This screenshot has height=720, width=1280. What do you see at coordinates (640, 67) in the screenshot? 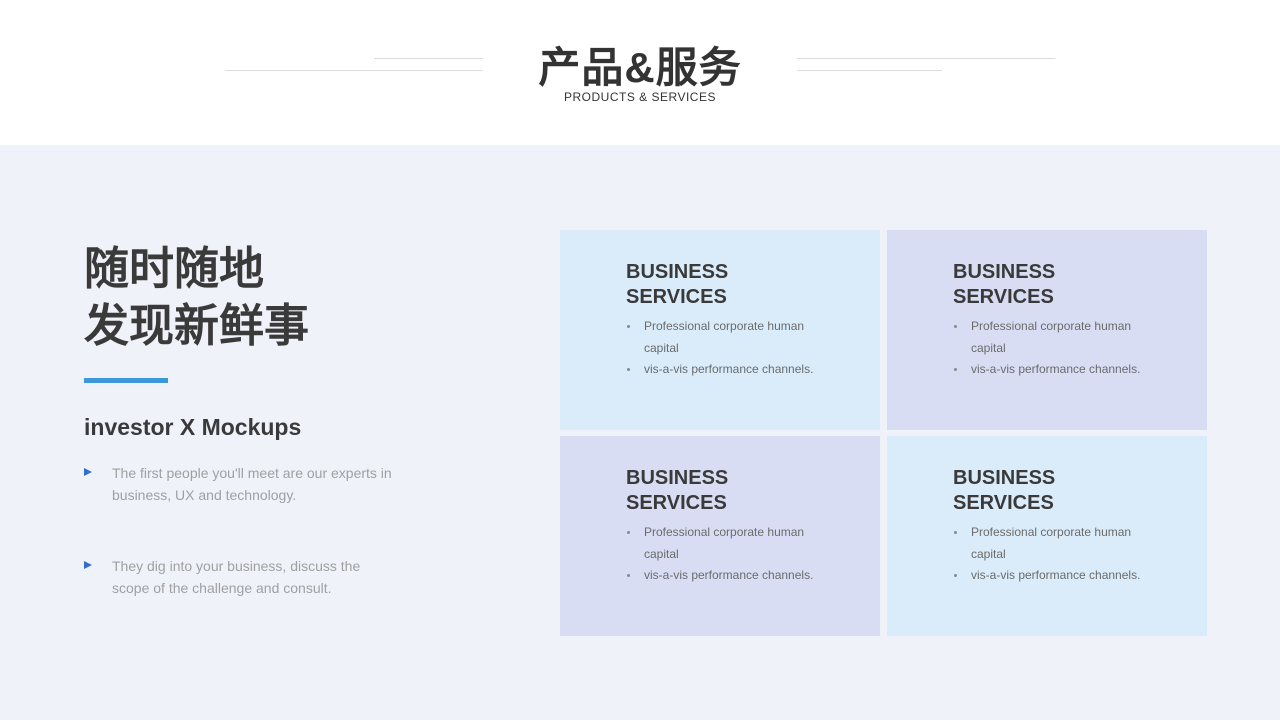
I see `page-title: 产品&服务` at bounding box center [640, 67].